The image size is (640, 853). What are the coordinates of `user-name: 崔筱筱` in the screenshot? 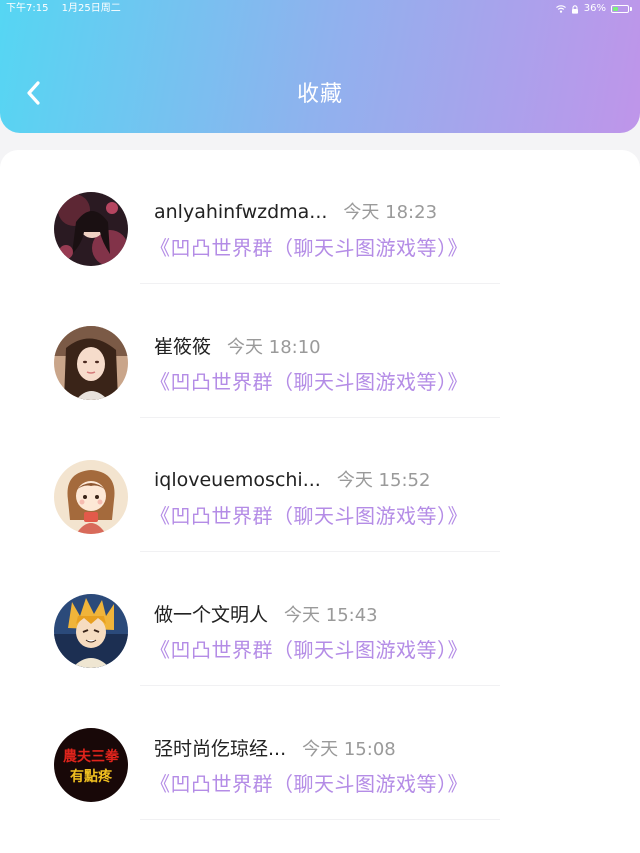 It's located at (183, 347).